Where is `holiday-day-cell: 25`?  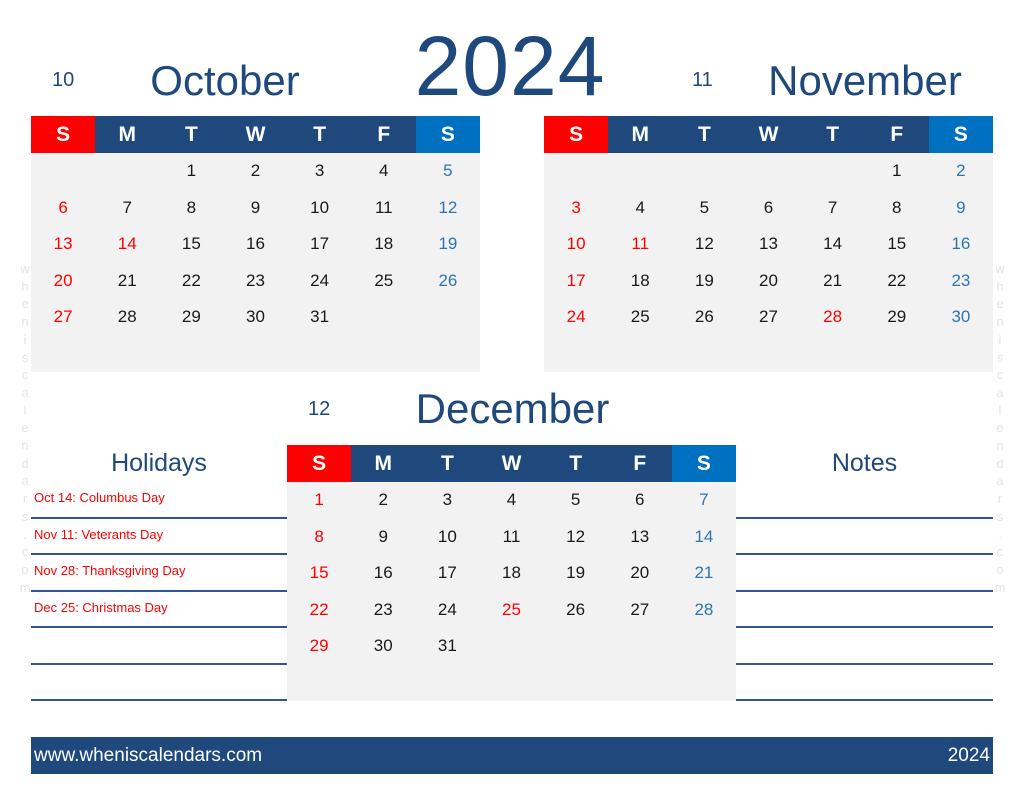 holiday-day-cell: 25 is located at coordinates (511, 610).